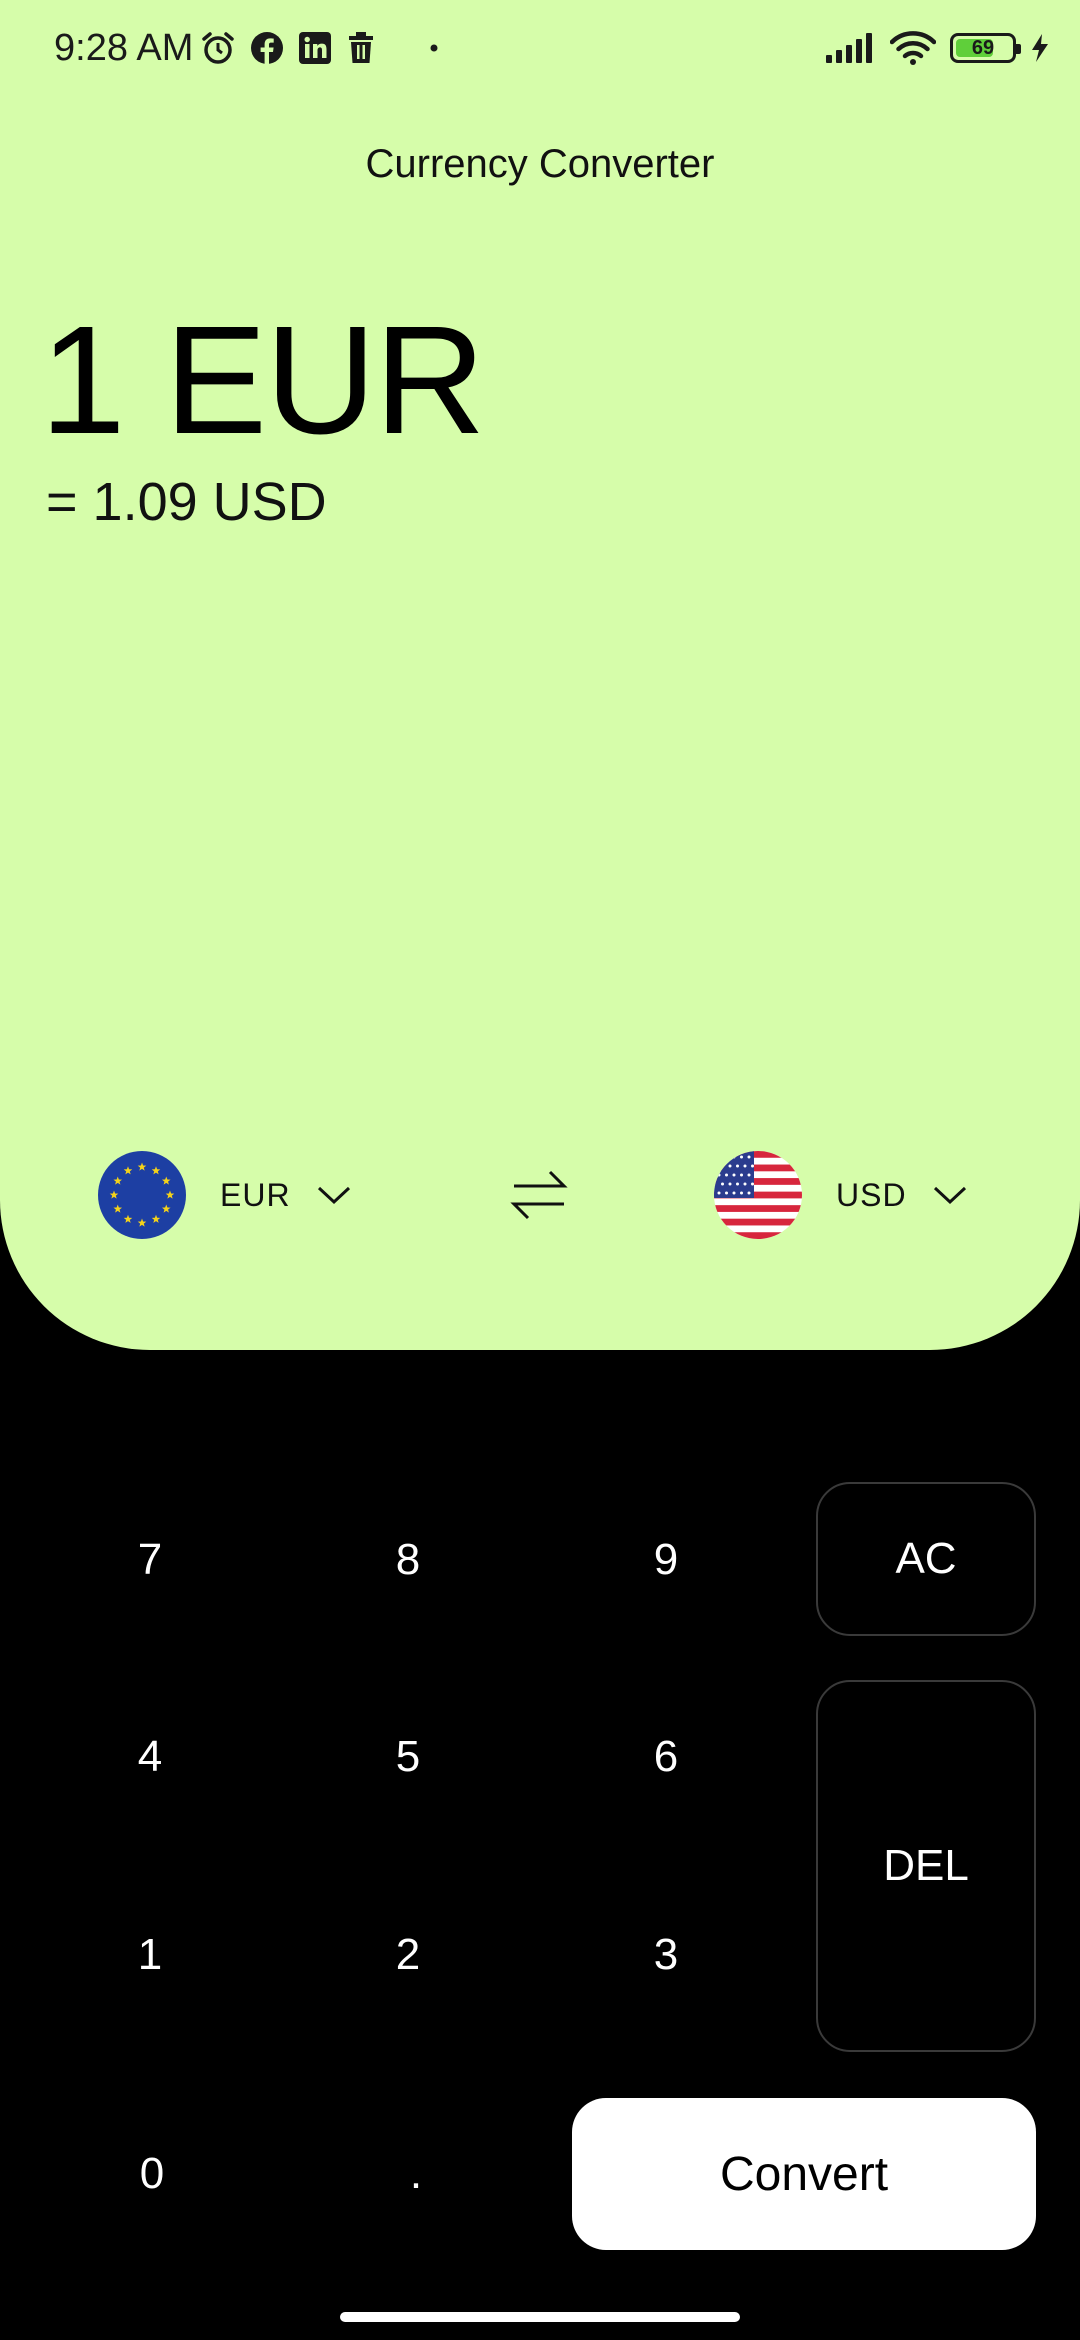 This screenshot has width=1080, height=2340. What do you see at coordinates (1040, 48) in the screenshot?
I see `charging-icon` at bounding box center [1040, 48].